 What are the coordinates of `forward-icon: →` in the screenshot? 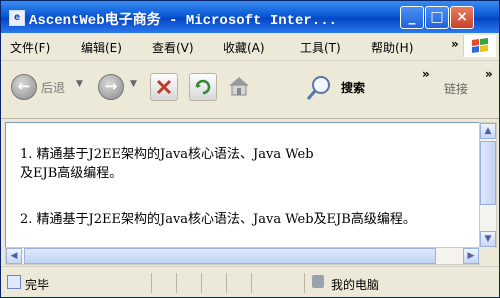 It's located at (111, 87).